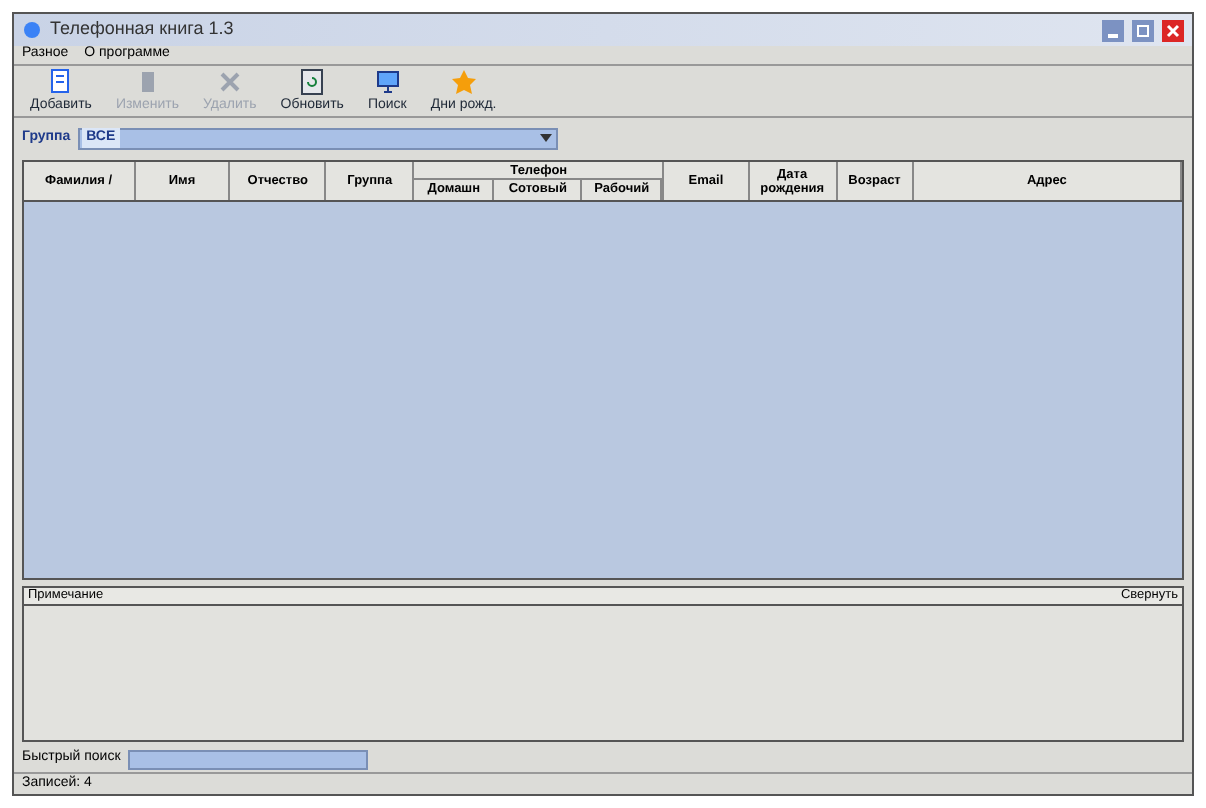 Image resolution: width=1206 pixels, height=808 pixels. What do you see at coordinates (546, 138) in the screenshot?
I see `caret-icon` at bounding box center [546, 138].